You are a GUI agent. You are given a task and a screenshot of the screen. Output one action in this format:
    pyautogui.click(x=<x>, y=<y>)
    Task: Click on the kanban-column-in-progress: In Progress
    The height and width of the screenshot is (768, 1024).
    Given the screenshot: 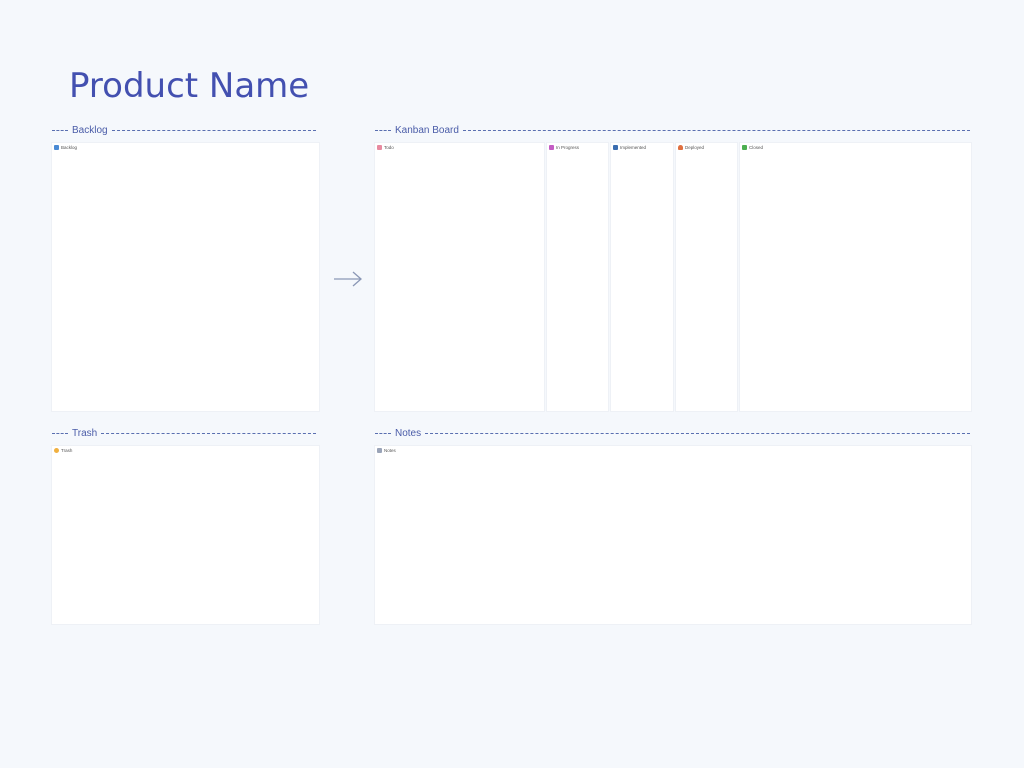 What is the action you would take?
    pyautogui.click(x=577, y=277)
    